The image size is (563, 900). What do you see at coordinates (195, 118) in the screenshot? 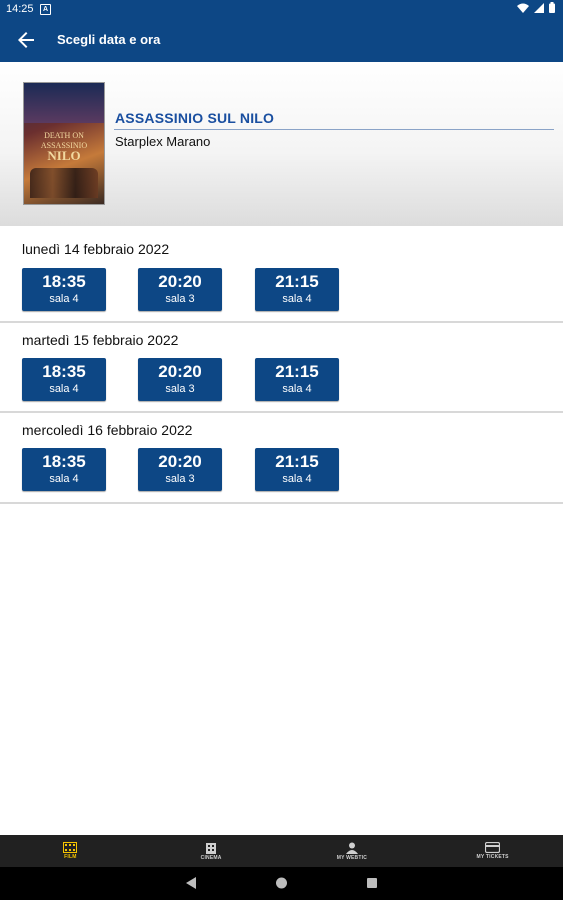
I see `movie-title: ASSASSINIO SUL NILO` at bounding box center [195, 118].